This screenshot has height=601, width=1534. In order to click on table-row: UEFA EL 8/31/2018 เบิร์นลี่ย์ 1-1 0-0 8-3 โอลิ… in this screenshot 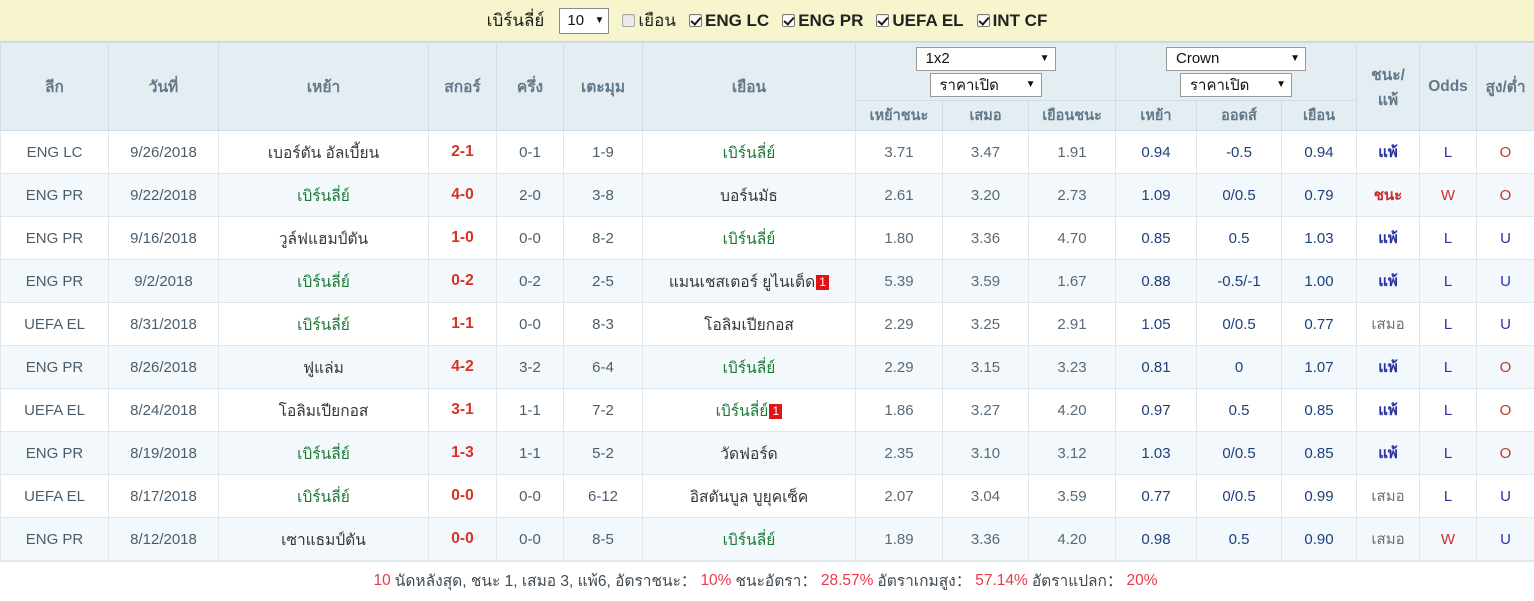, I will do `click(767, 324)`.